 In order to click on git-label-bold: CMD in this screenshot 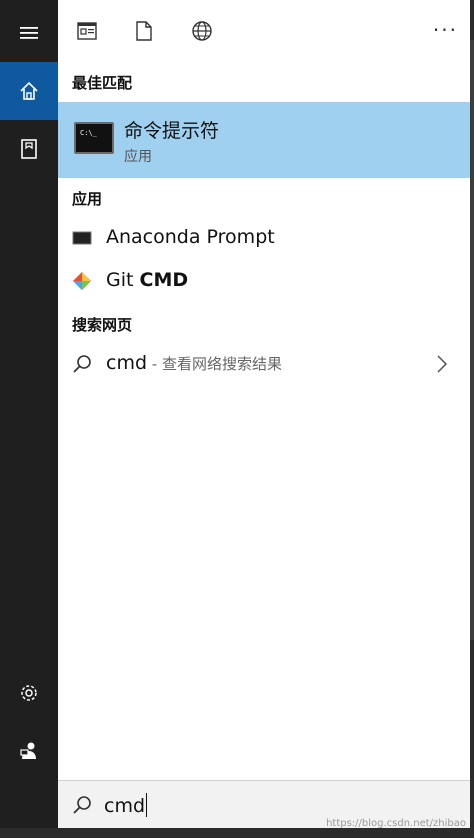, I will do `click(164, 280)`.